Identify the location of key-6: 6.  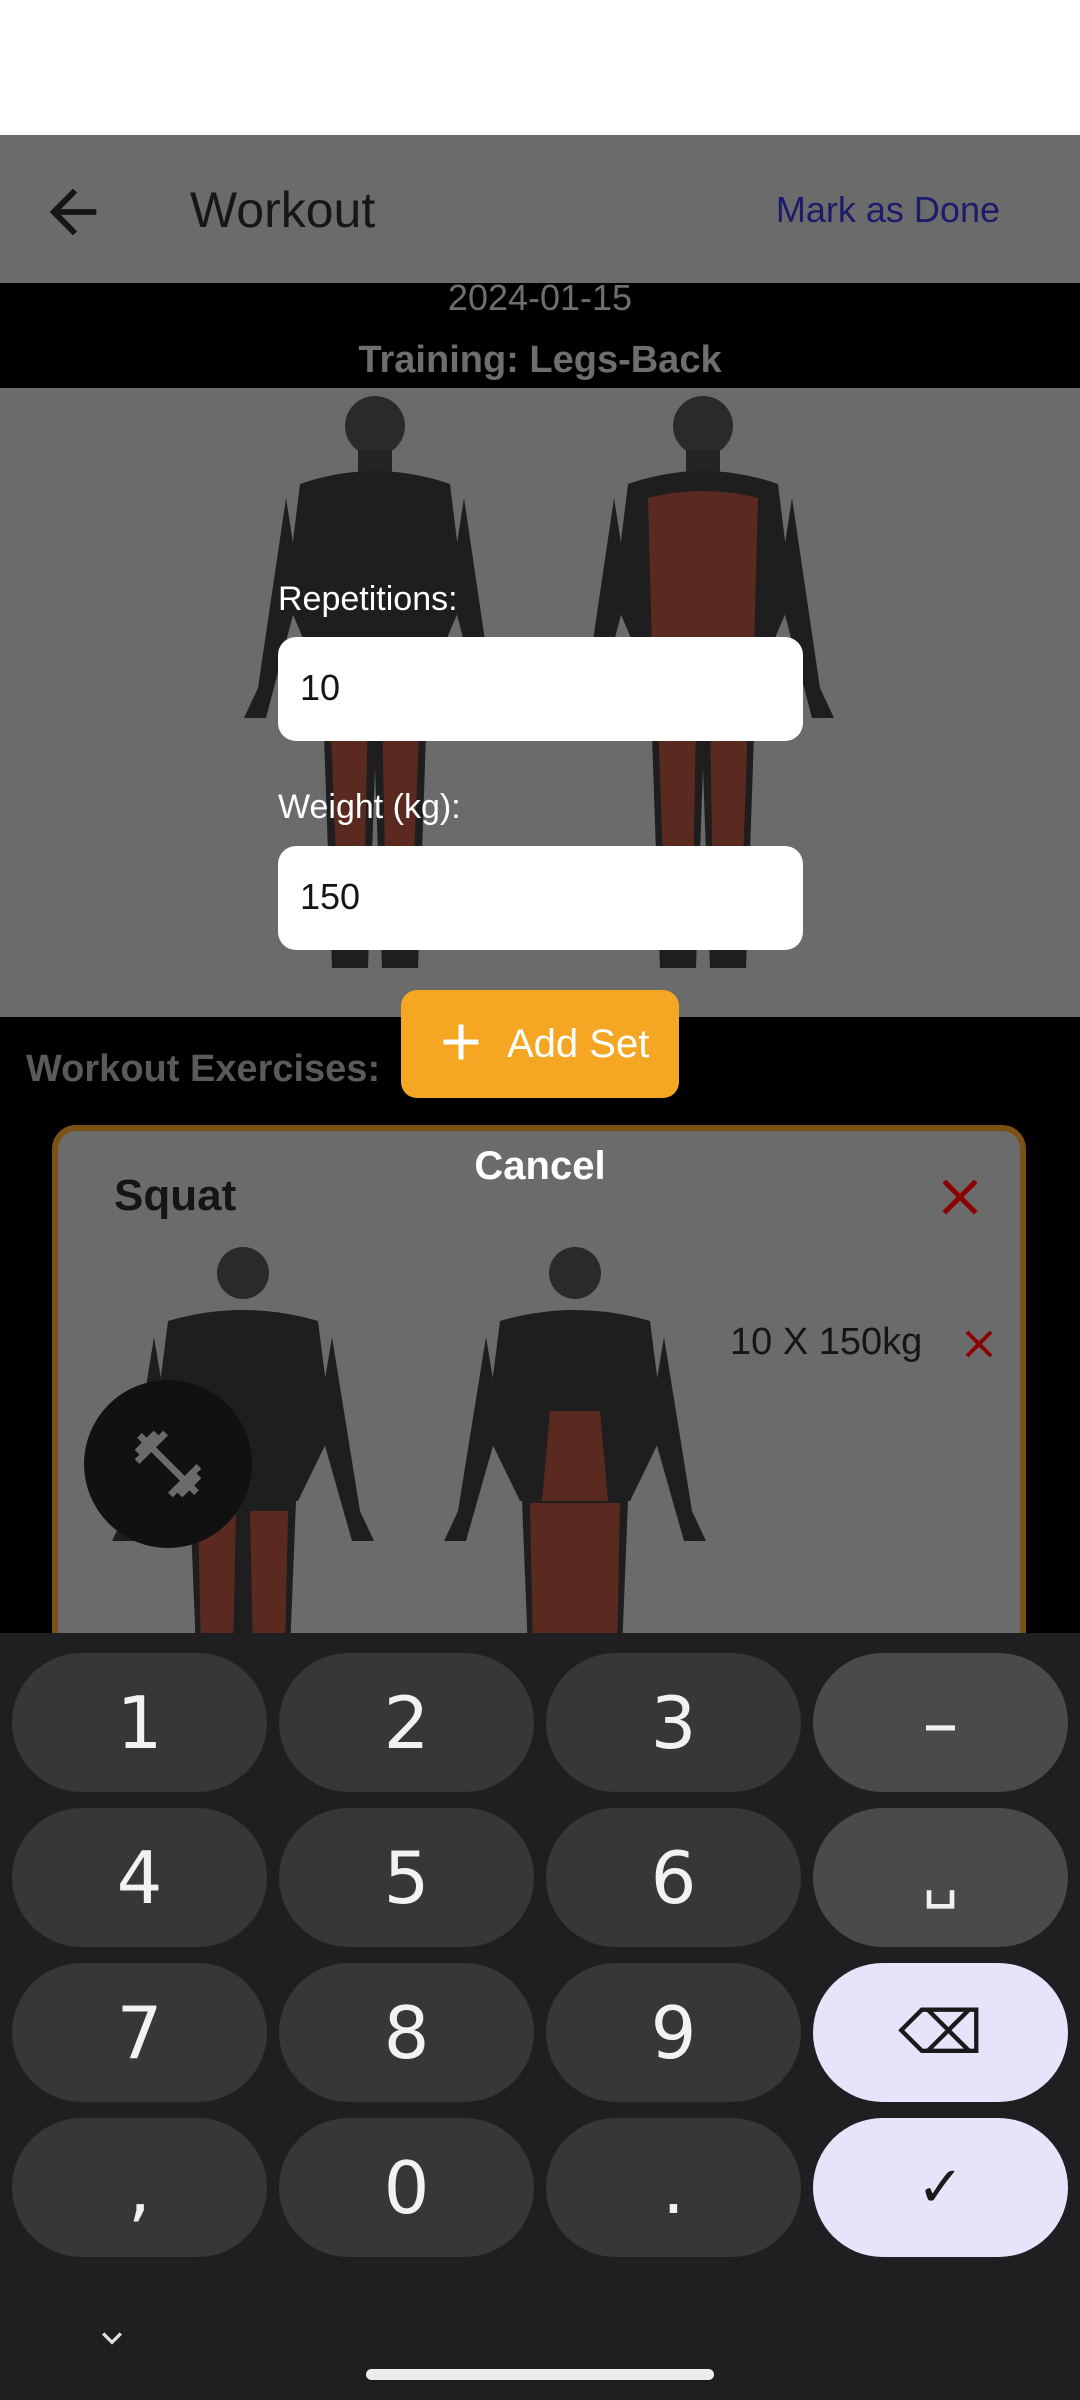
(673, 1877).